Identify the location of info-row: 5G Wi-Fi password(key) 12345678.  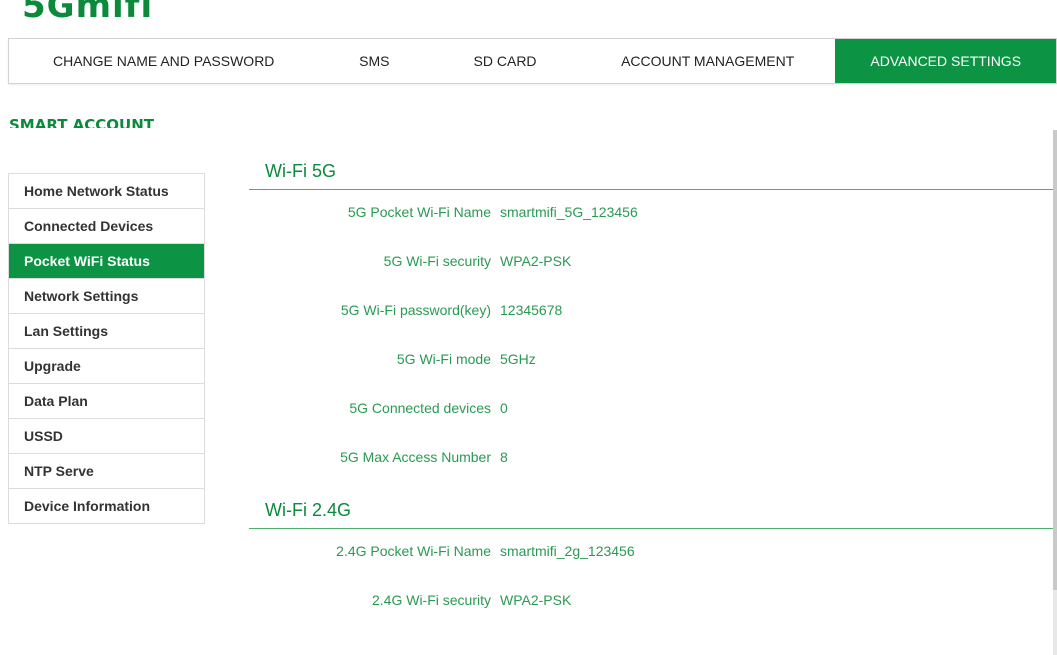
(651, 312).